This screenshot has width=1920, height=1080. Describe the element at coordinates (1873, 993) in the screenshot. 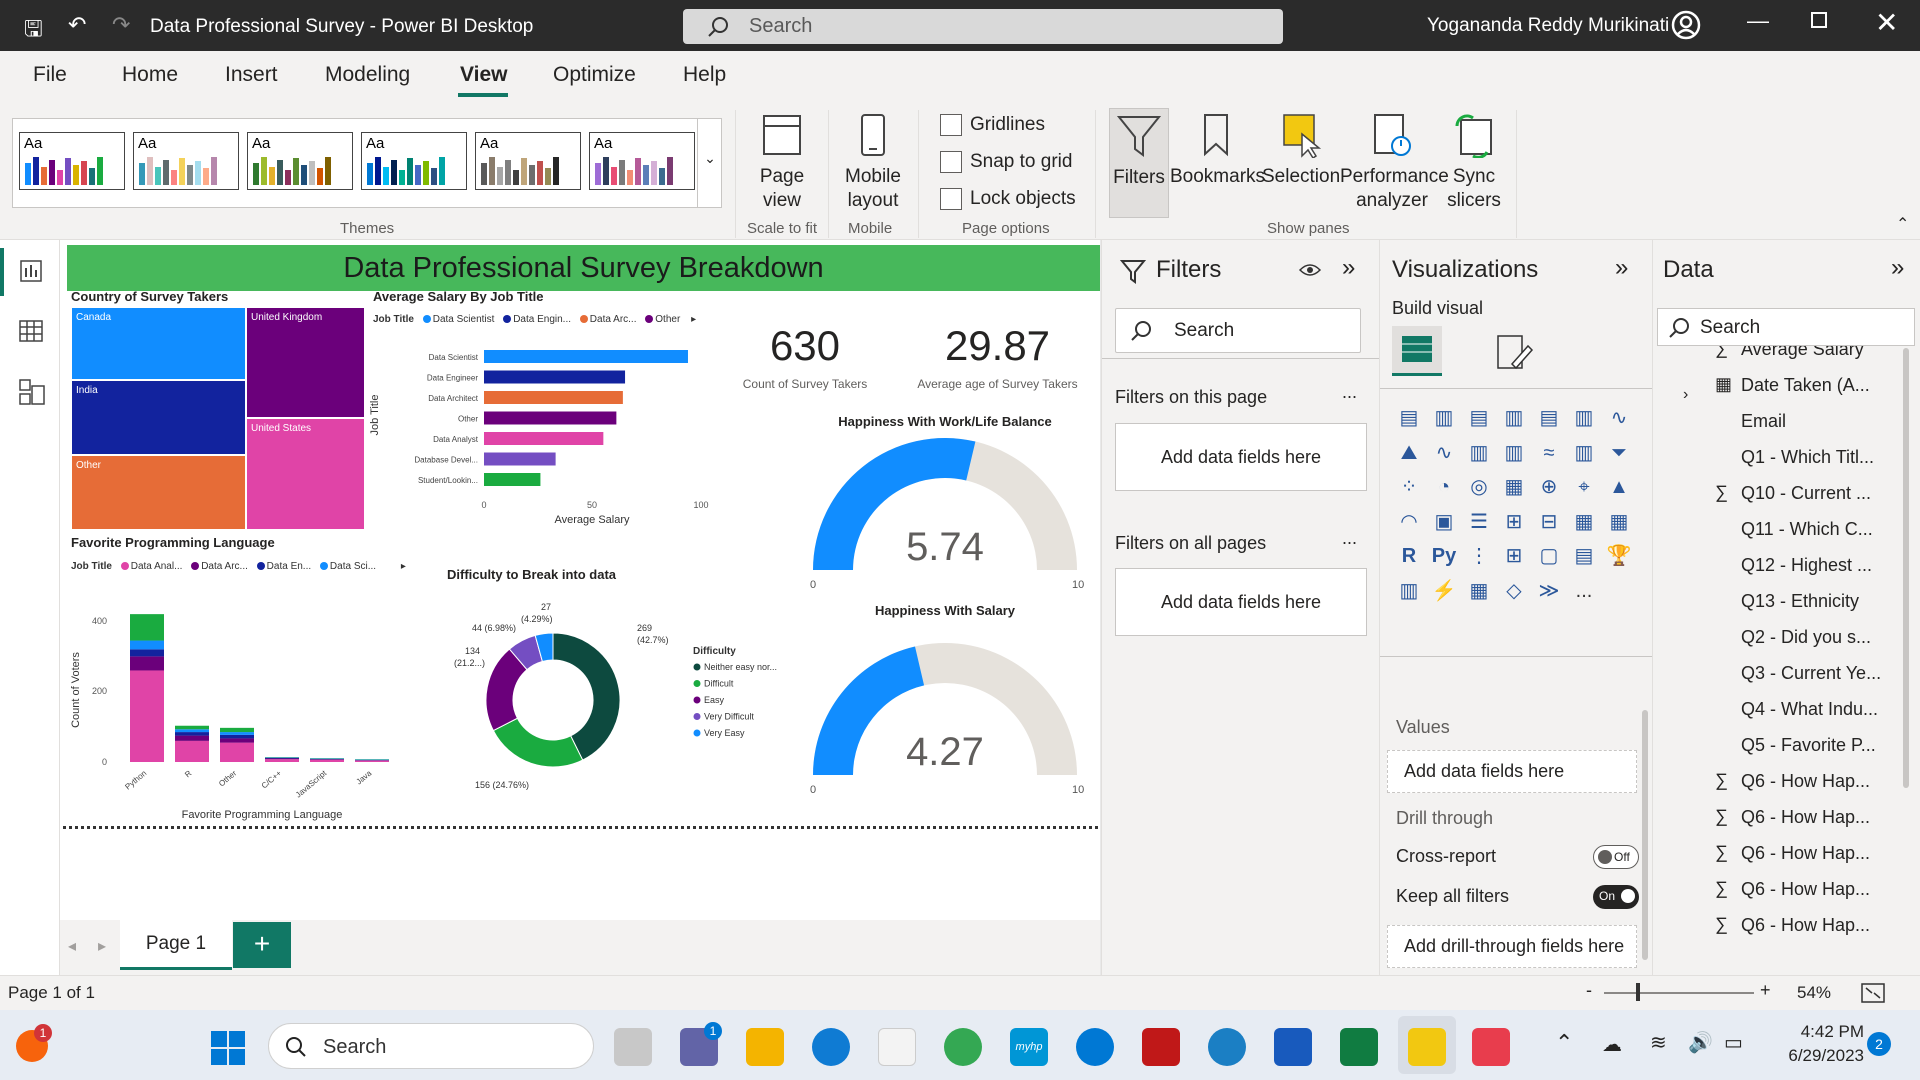

I see `fit-to-page-icon` at that location.